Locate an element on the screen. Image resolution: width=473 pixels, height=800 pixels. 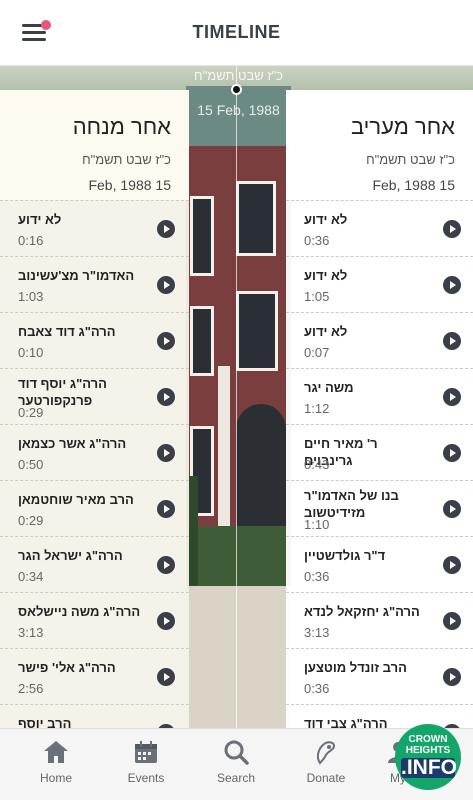
tab-search: Search is located at coordinates (236, 762).